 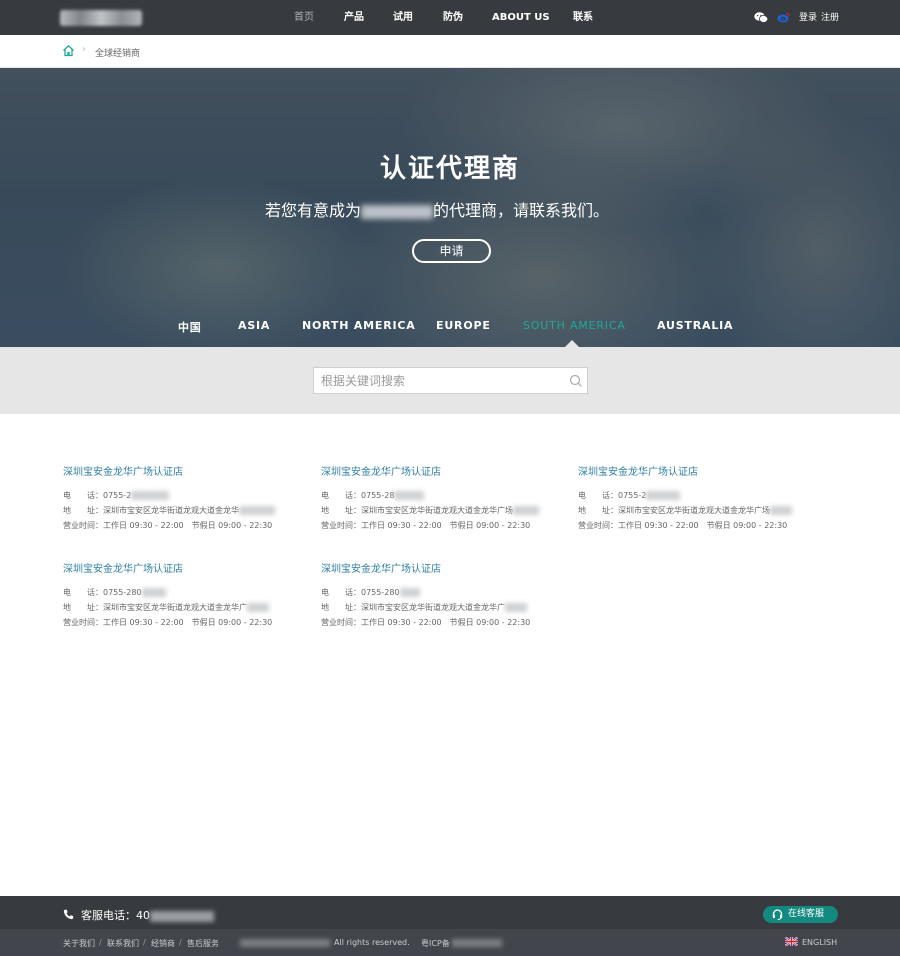 I want to click on dealer-phone: 电 话：0755-28, so click(x=373, y=495).